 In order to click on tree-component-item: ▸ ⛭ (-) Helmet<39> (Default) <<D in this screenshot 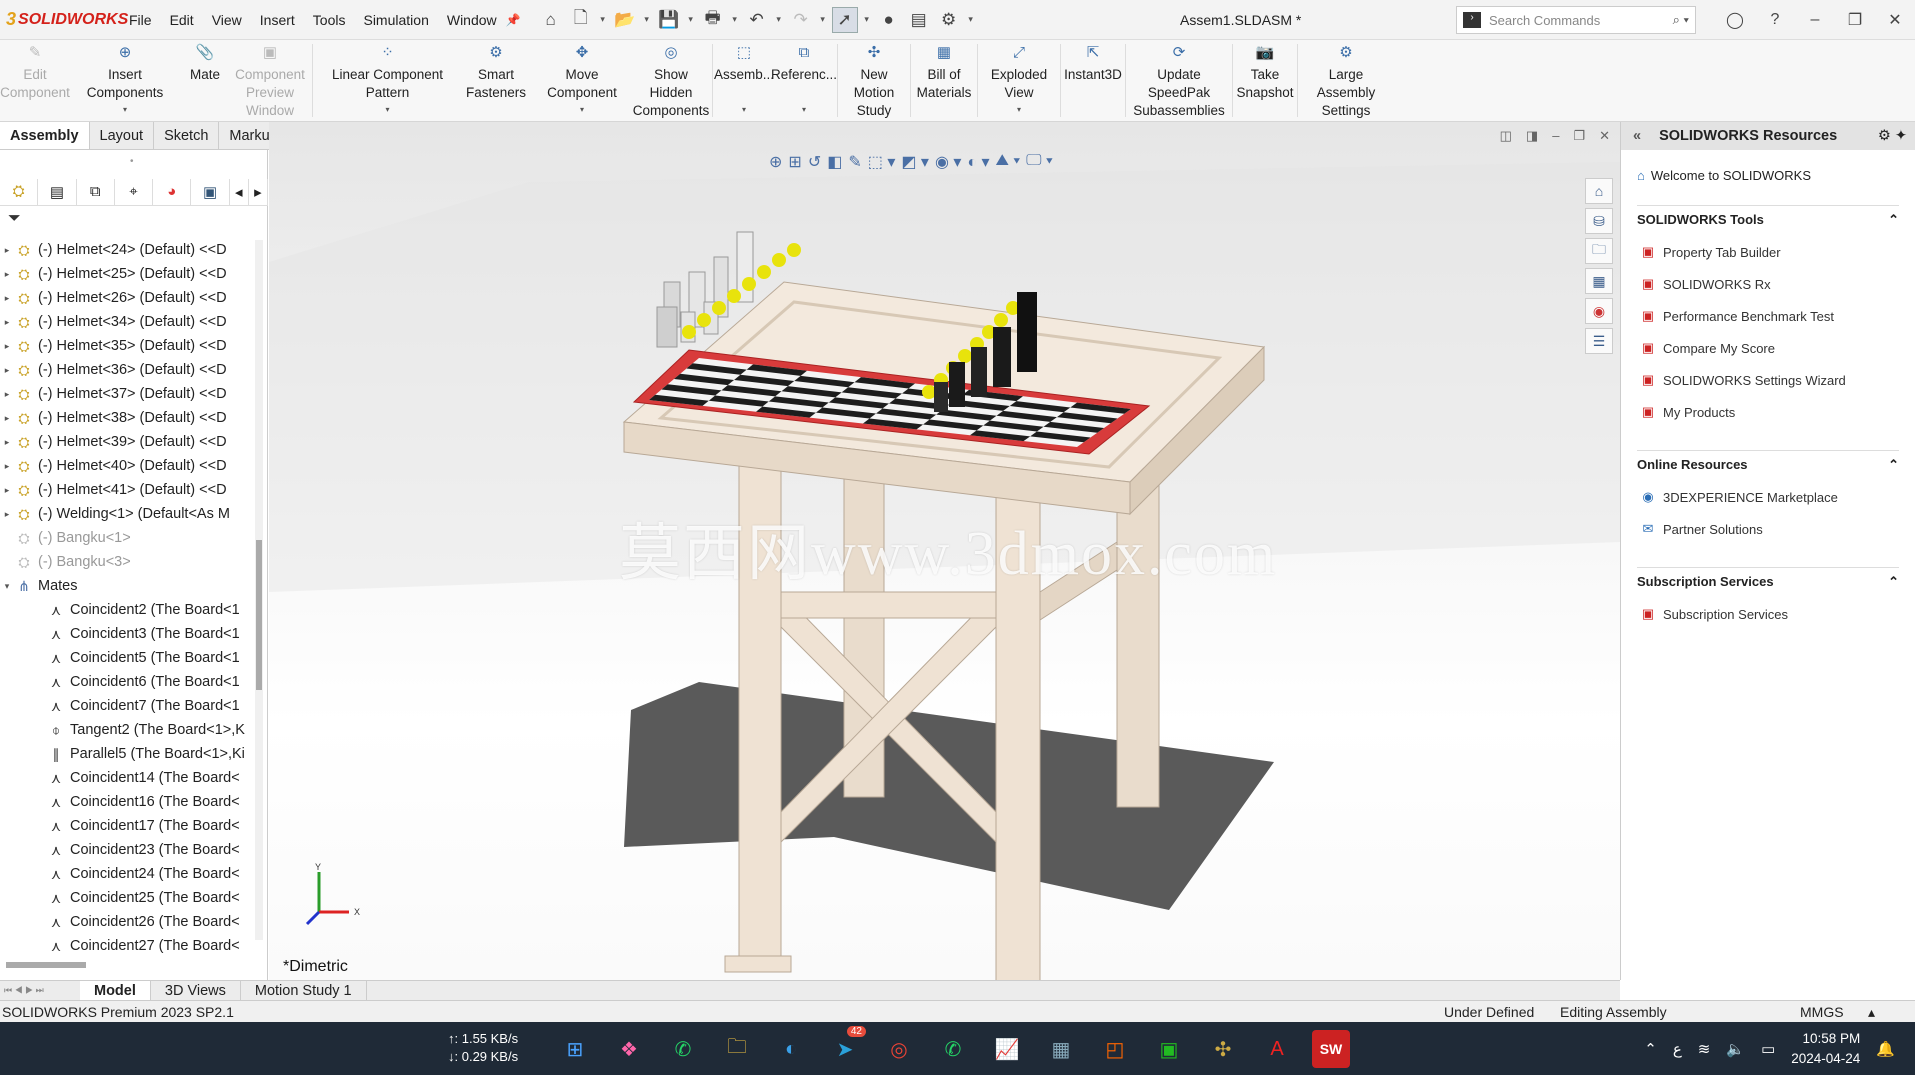, I will do `click(125, 442)`.